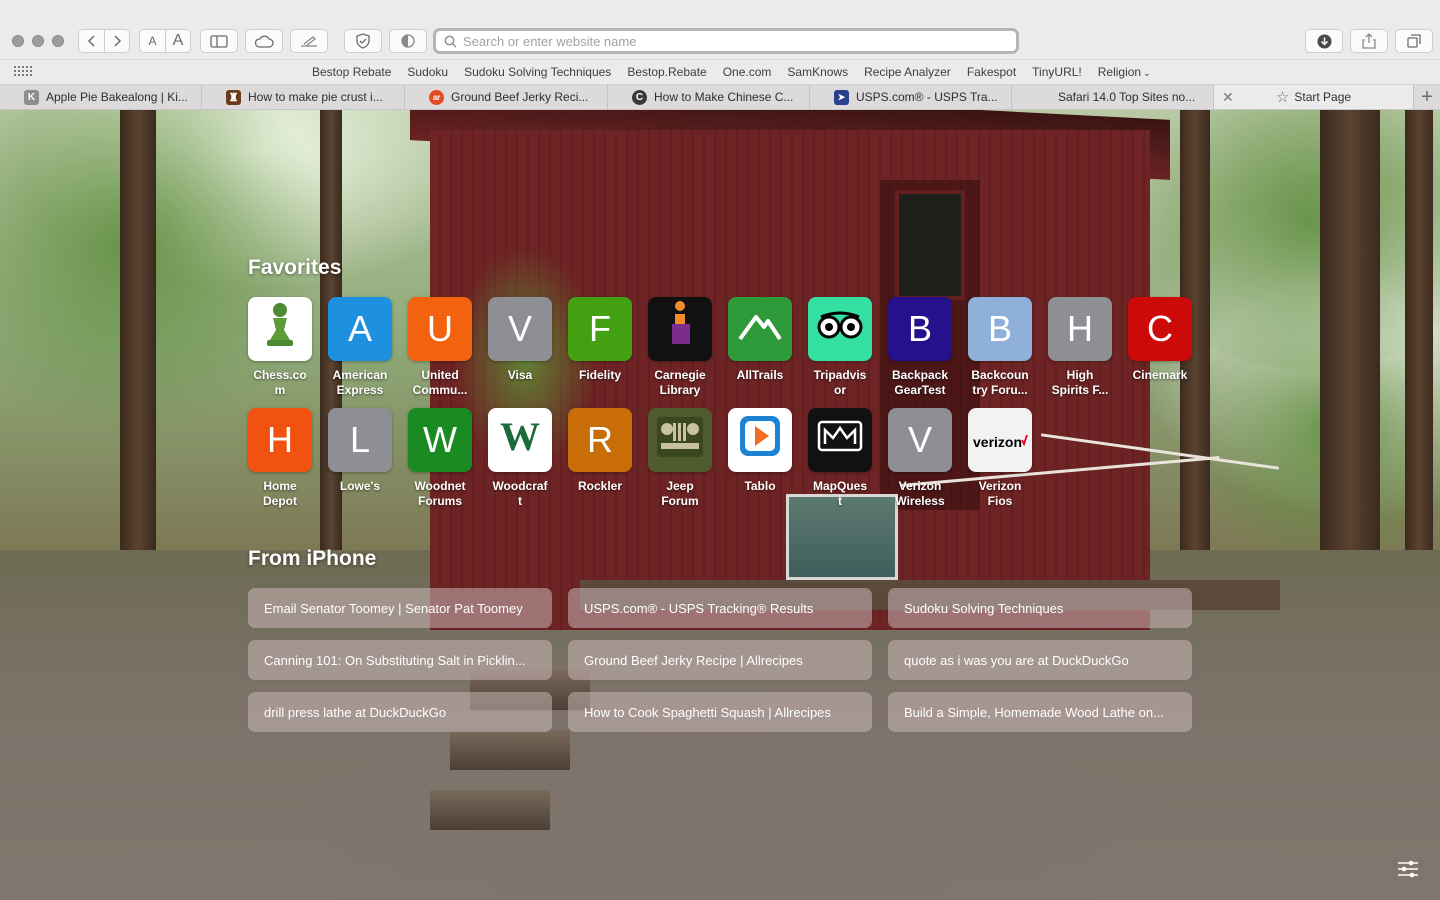  What do you see at coordinates (520, 494) in the screenshot?
I see `favorite-label: Woodcraf t` at bounding box center [520, 494].